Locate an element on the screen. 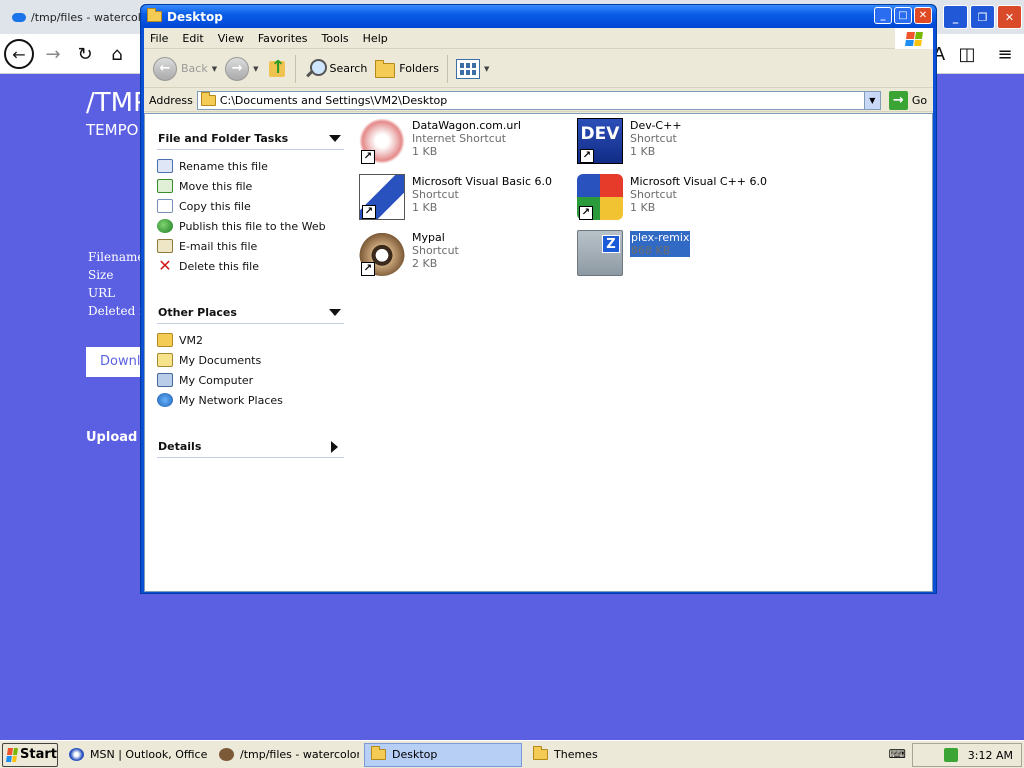 This screenshot has width=1024, height=768. clock: 3:12 AM is located at coordinates (990, 755).